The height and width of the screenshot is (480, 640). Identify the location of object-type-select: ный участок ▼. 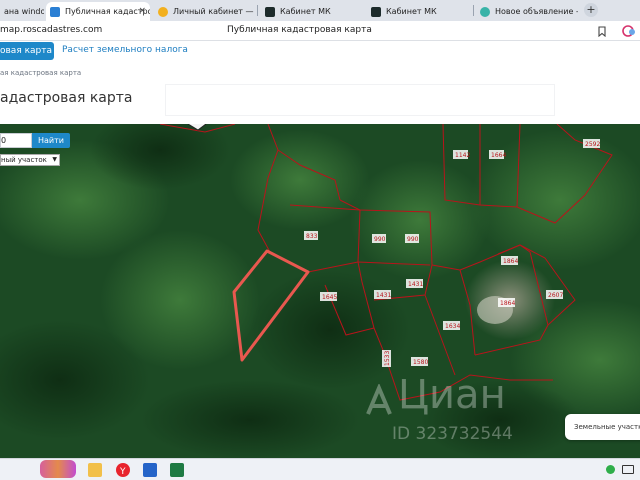
(30, 160).